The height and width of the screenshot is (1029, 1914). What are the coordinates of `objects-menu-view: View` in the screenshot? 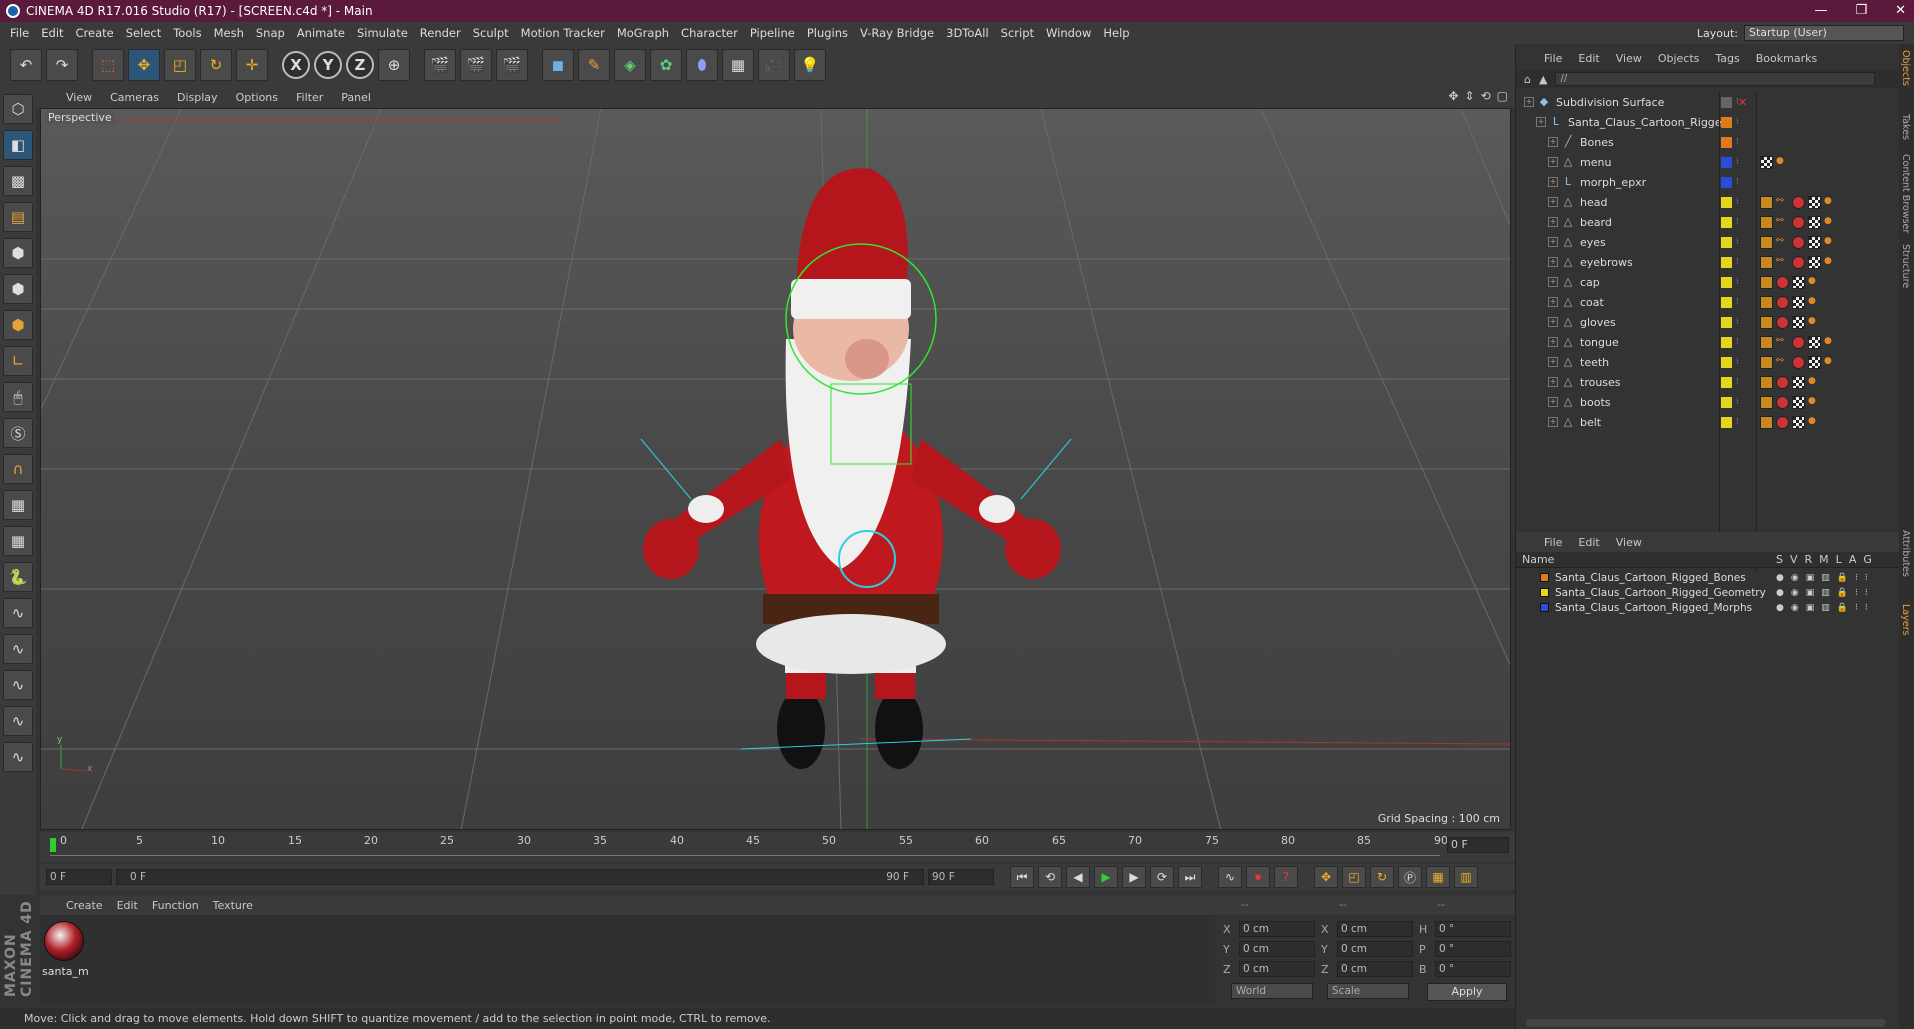 It's located at (1629, 58).